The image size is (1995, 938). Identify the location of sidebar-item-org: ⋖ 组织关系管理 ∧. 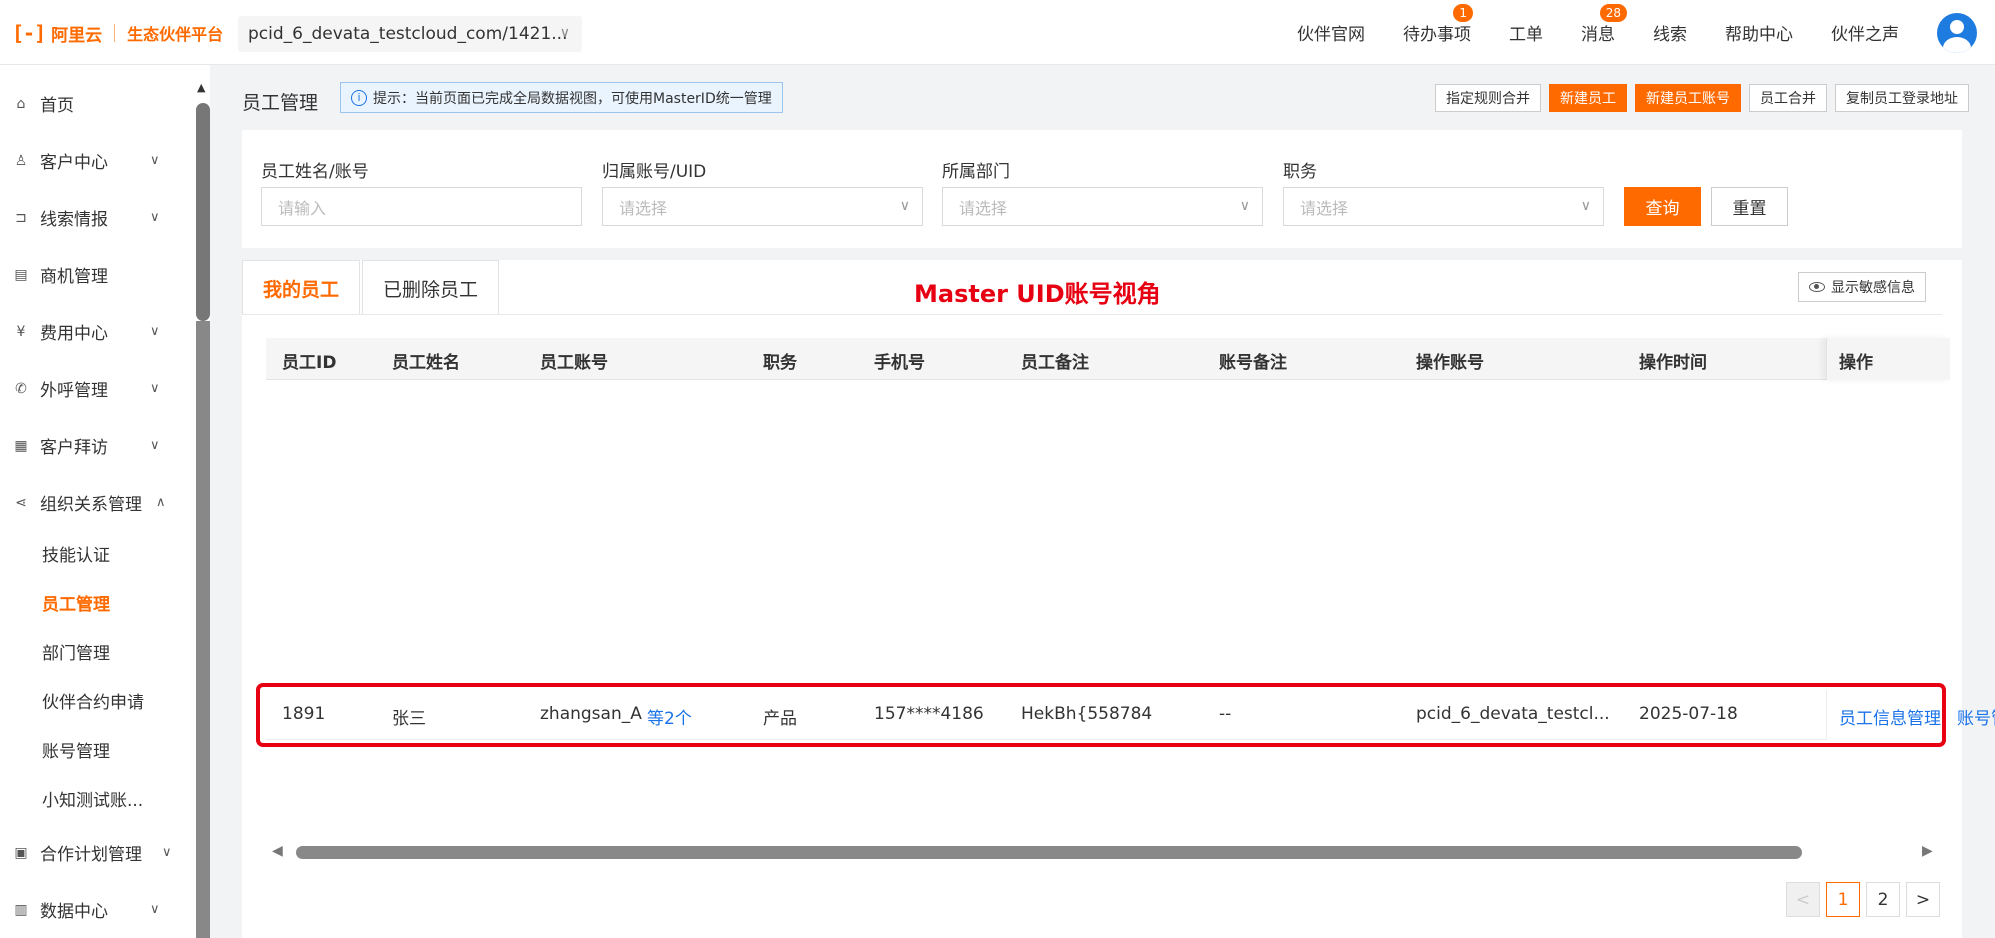
(92, 503).